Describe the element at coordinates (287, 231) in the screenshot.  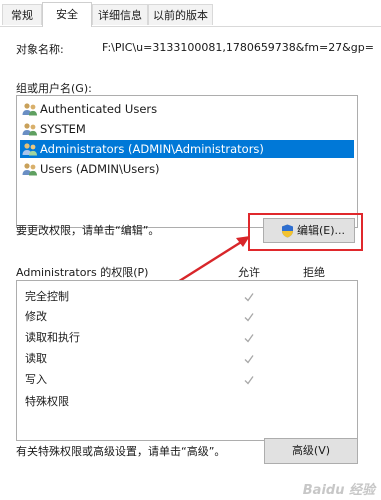
I see `uac-shield-icon` at that location.